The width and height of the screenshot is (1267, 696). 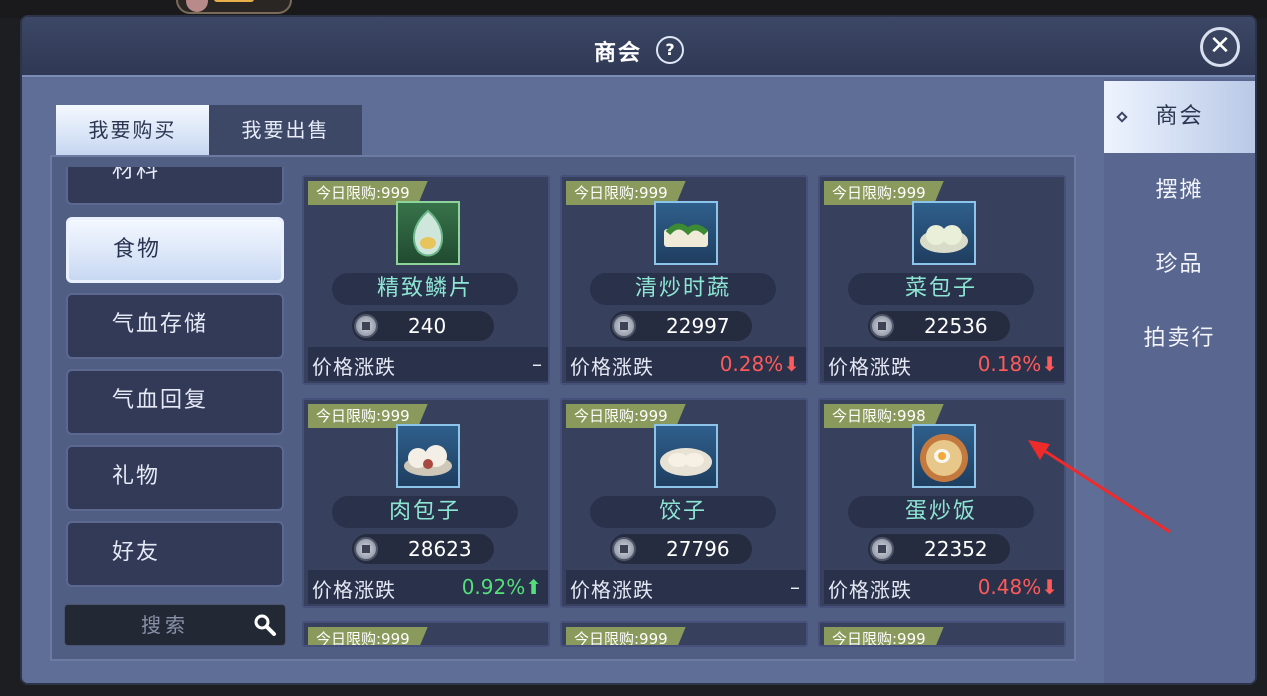 What do you see at coordinates (1179, 339) in the screenshot?
I see `nav-item-auction: 拍卖行` at bounding box center [1179, 339].